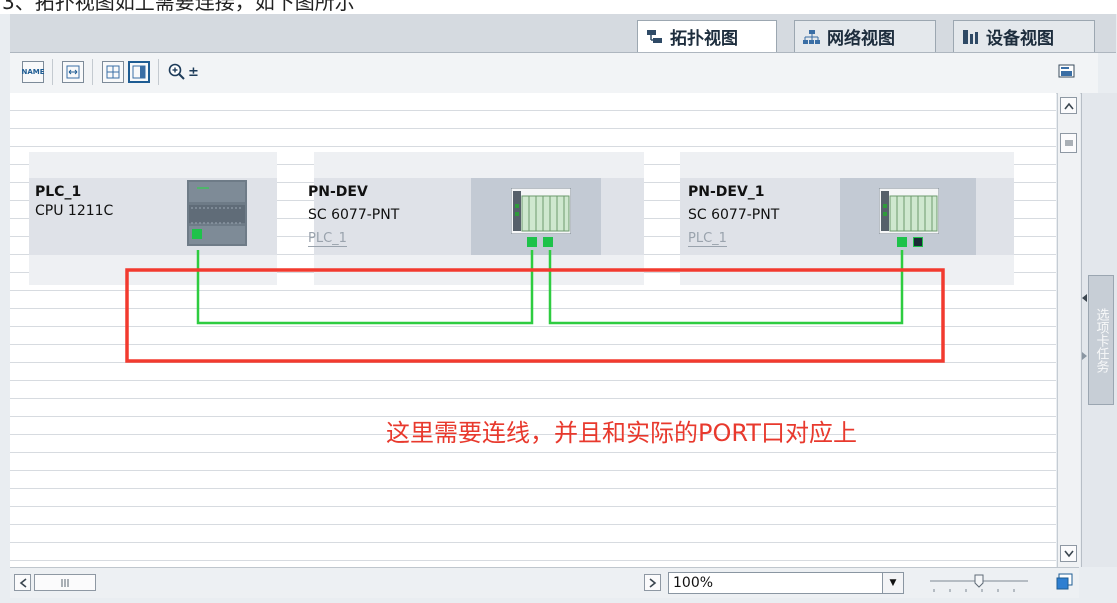  I want to click on tab-network-label: 网络视图, so click(861, 39).